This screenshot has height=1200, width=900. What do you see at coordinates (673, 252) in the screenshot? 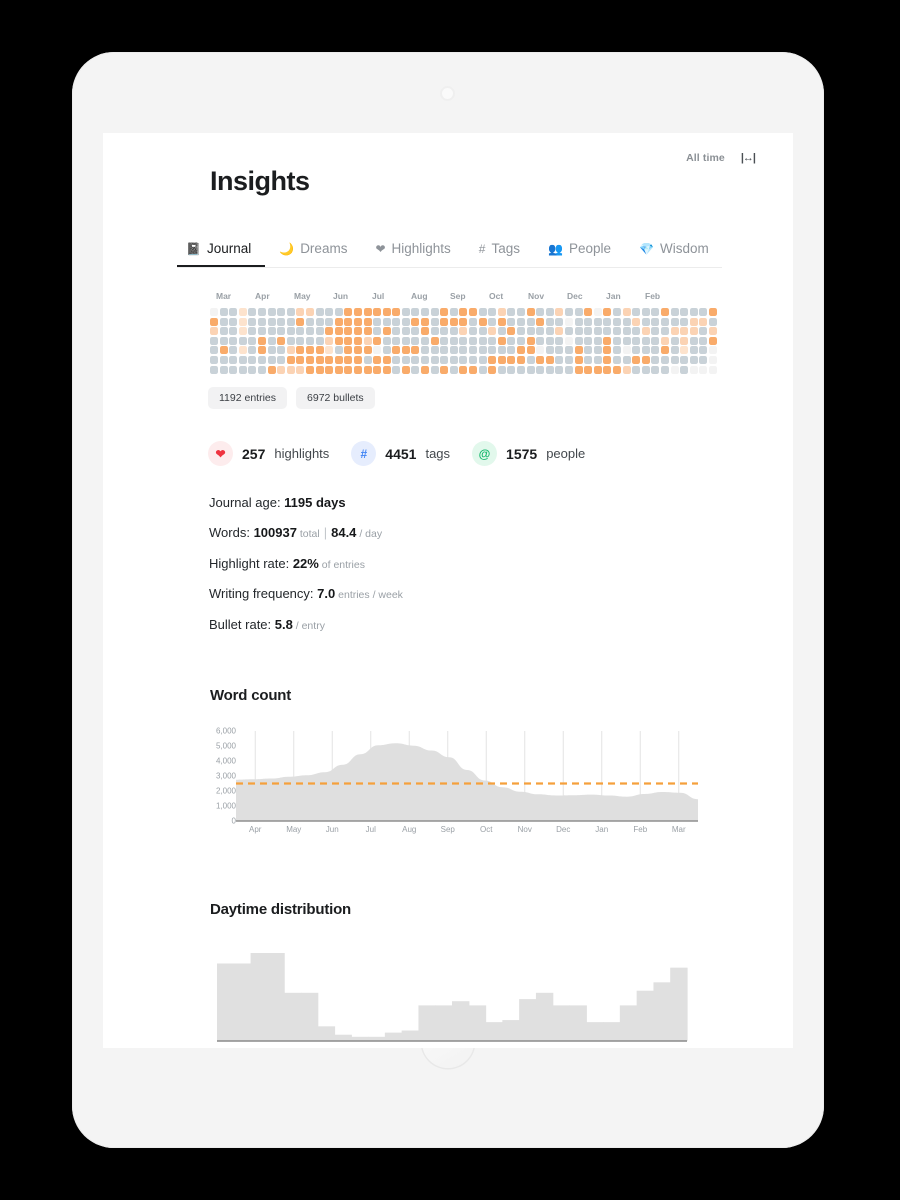
I see `tab-wisdom: 💎 Wisdom` at bounding box center [673, 252].